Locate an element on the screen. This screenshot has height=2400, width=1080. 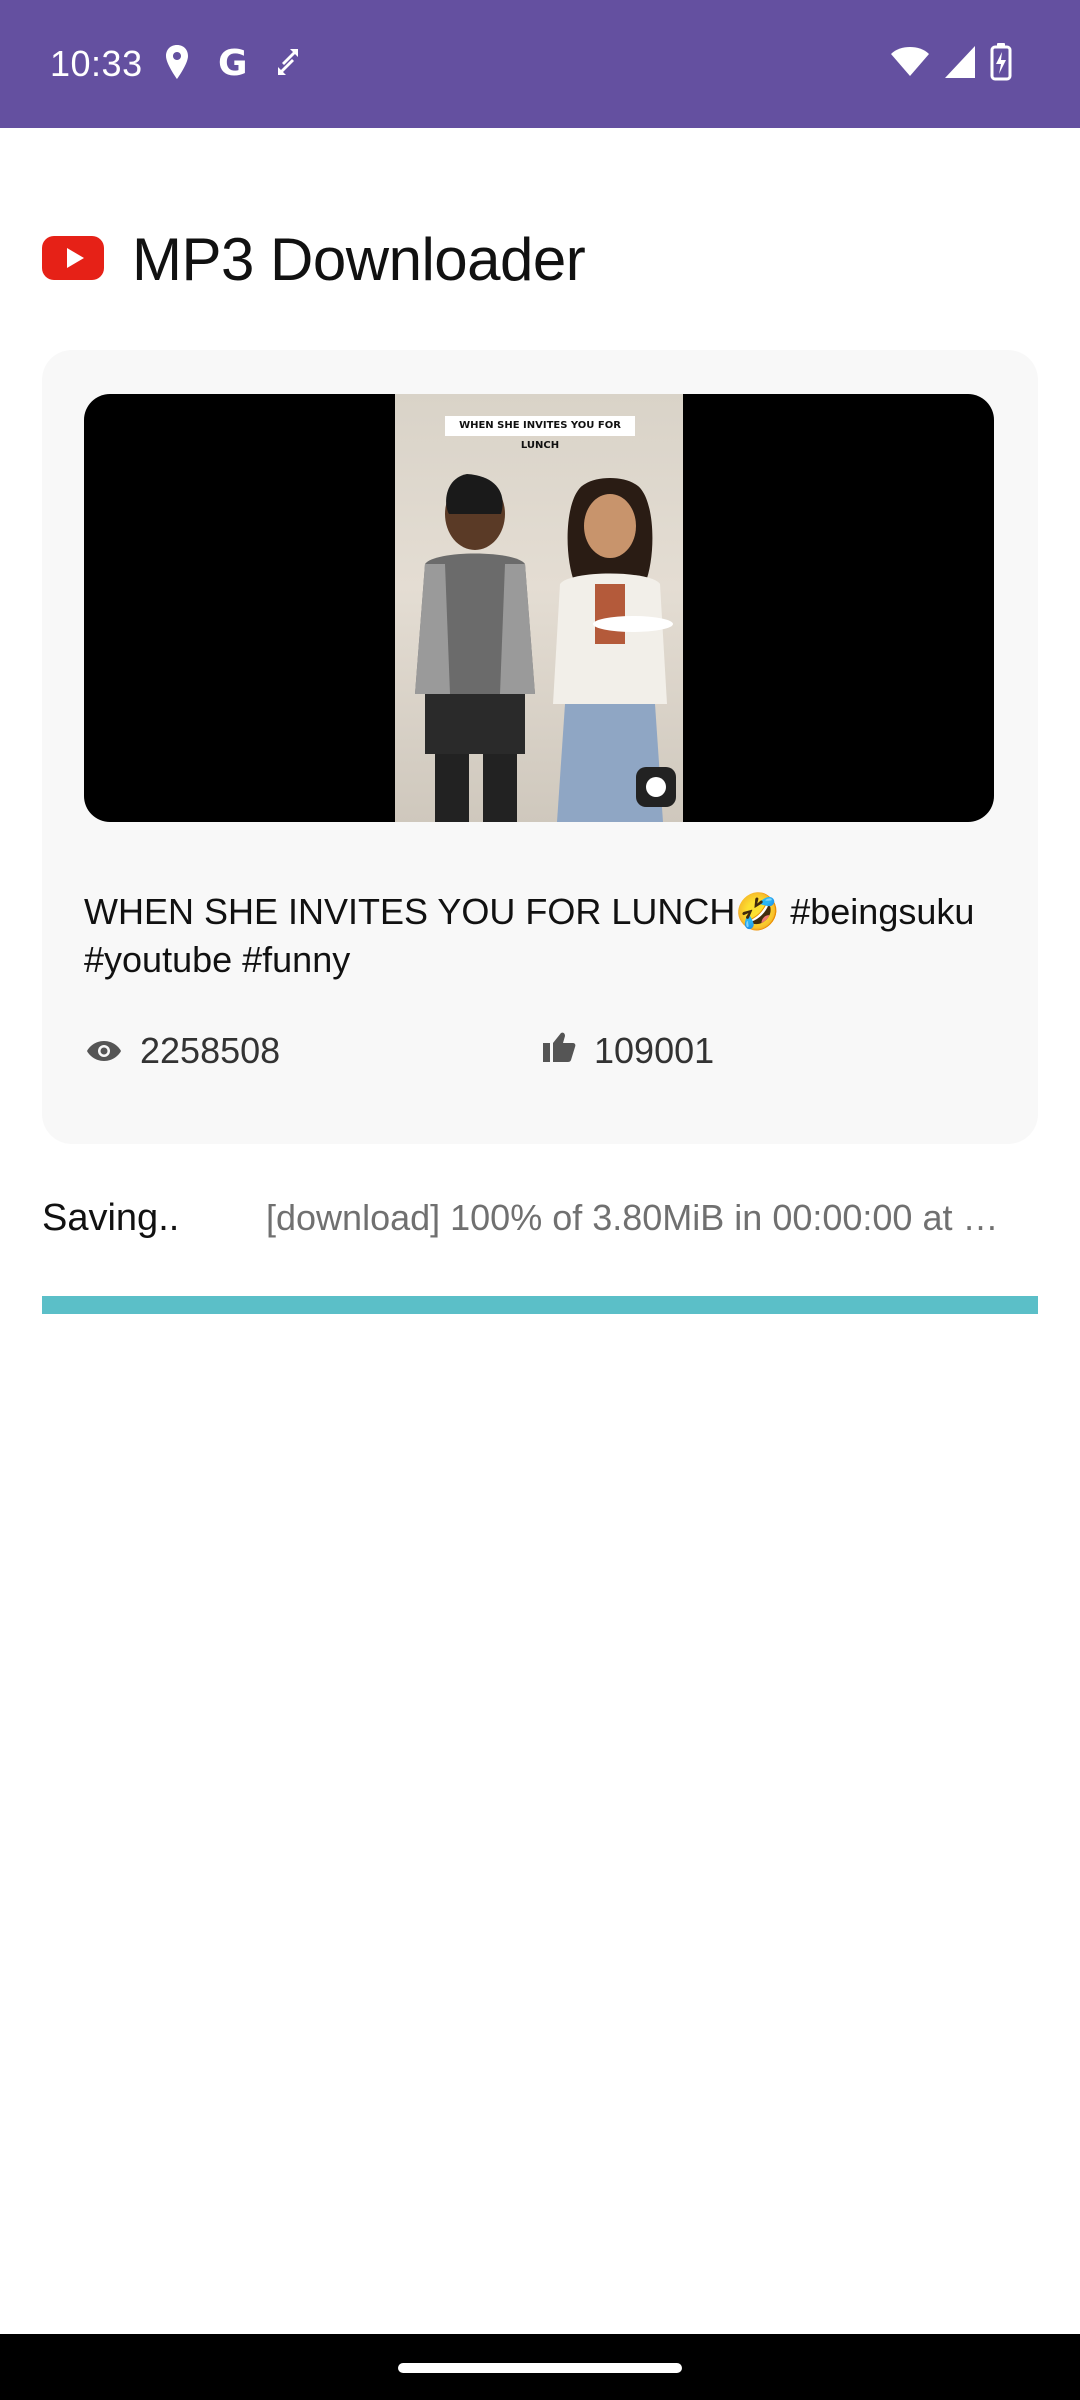
views-stat: 2258508 is located at coordinates (183, 1051).